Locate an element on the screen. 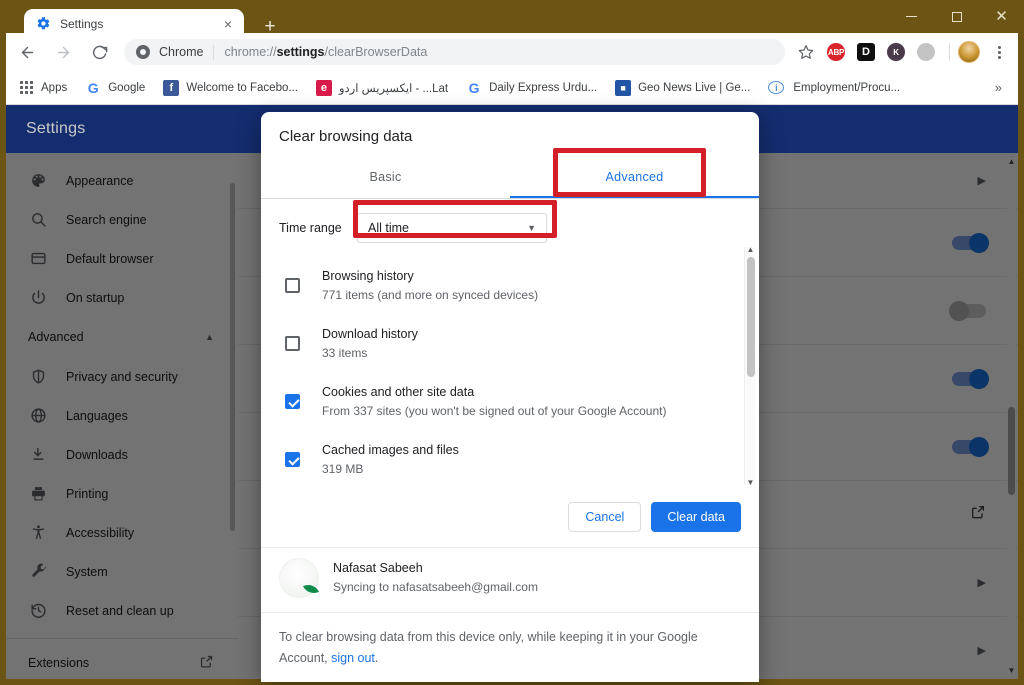 The height and width of the screenshot is (685, 1024). chrome-menu-icon is located at coordinates (999, 52).